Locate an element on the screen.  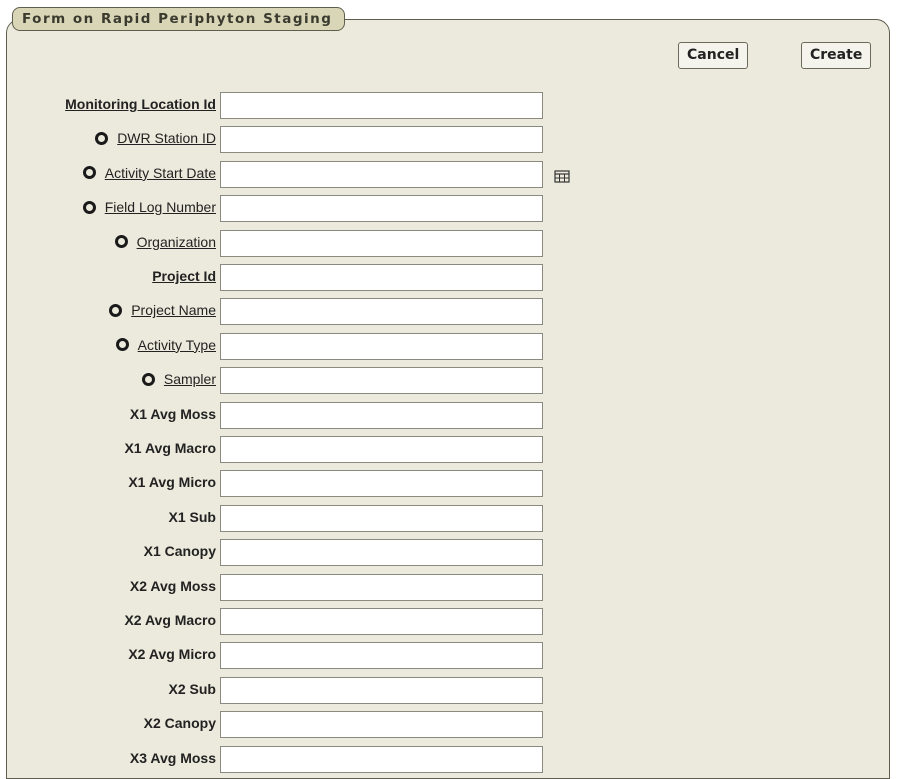
field-label: Activity Type is located at coordinates (177, 345).